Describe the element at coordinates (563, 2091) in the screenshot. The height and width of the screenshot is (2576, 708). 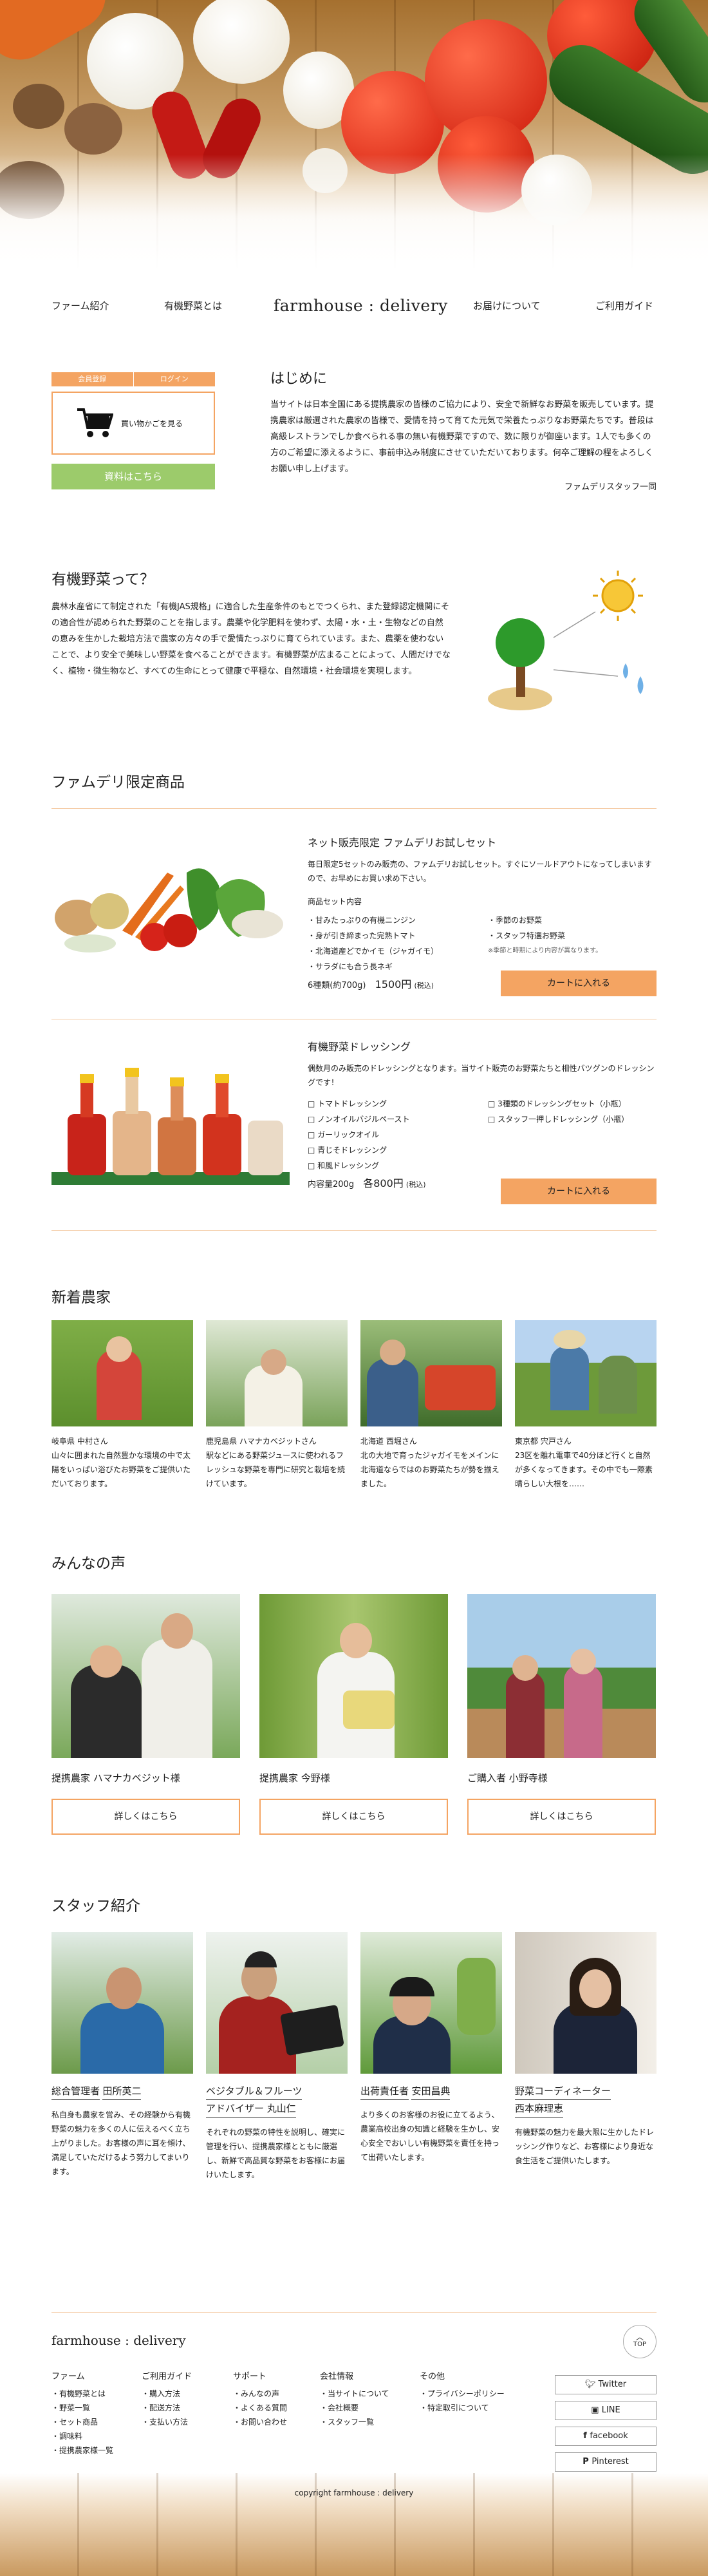
I see `staff-role: 野菜コーディネーター` at that location.